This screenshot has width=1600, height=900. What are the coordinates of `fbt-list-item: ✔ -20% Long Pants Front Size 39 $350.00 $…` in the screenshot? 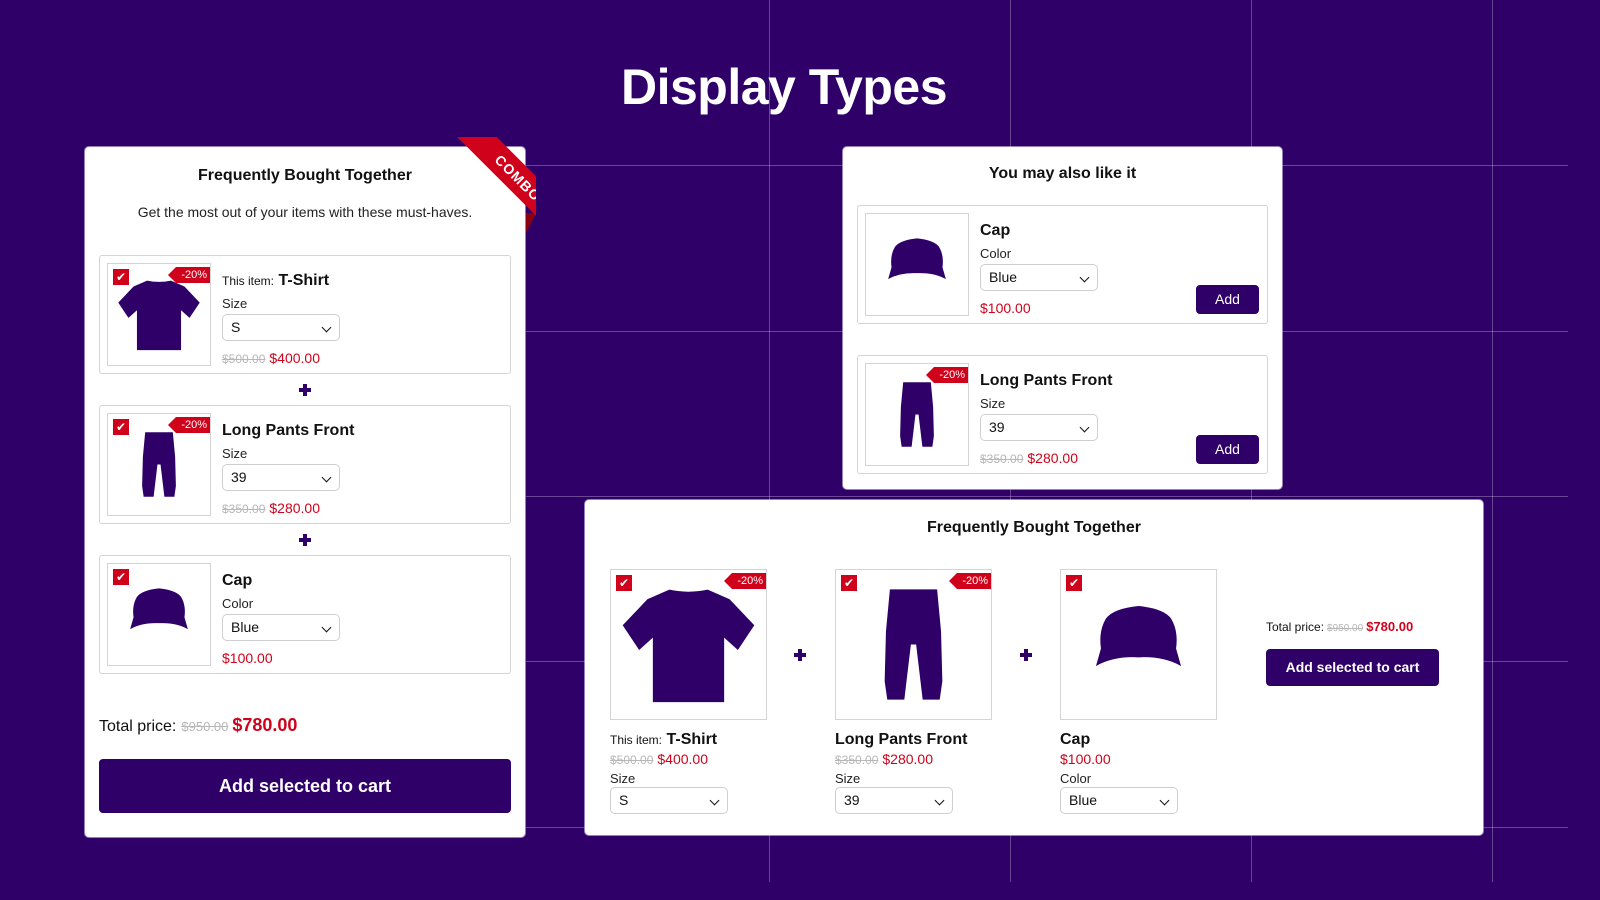 It's located at (305, 464).